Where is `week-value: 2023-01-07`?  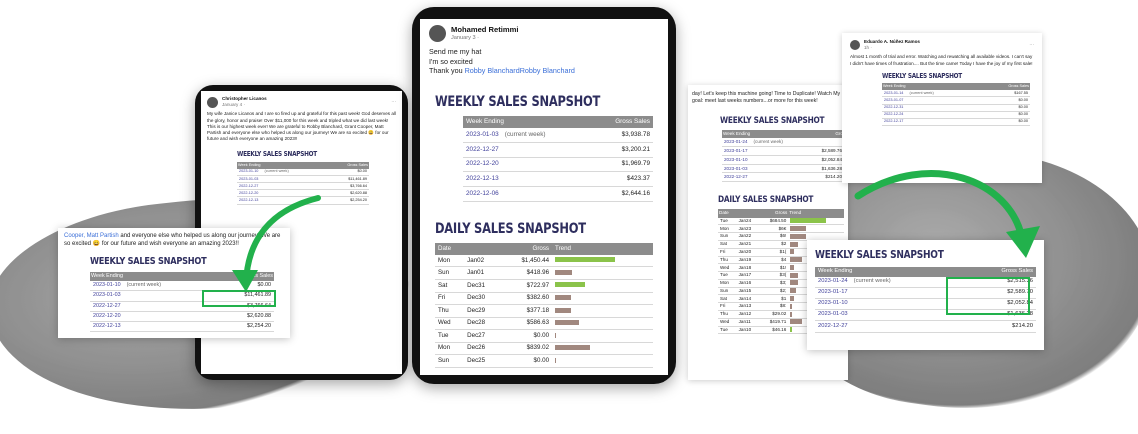 week-value: 2023-01-07 is located at coordinates (893, 100).